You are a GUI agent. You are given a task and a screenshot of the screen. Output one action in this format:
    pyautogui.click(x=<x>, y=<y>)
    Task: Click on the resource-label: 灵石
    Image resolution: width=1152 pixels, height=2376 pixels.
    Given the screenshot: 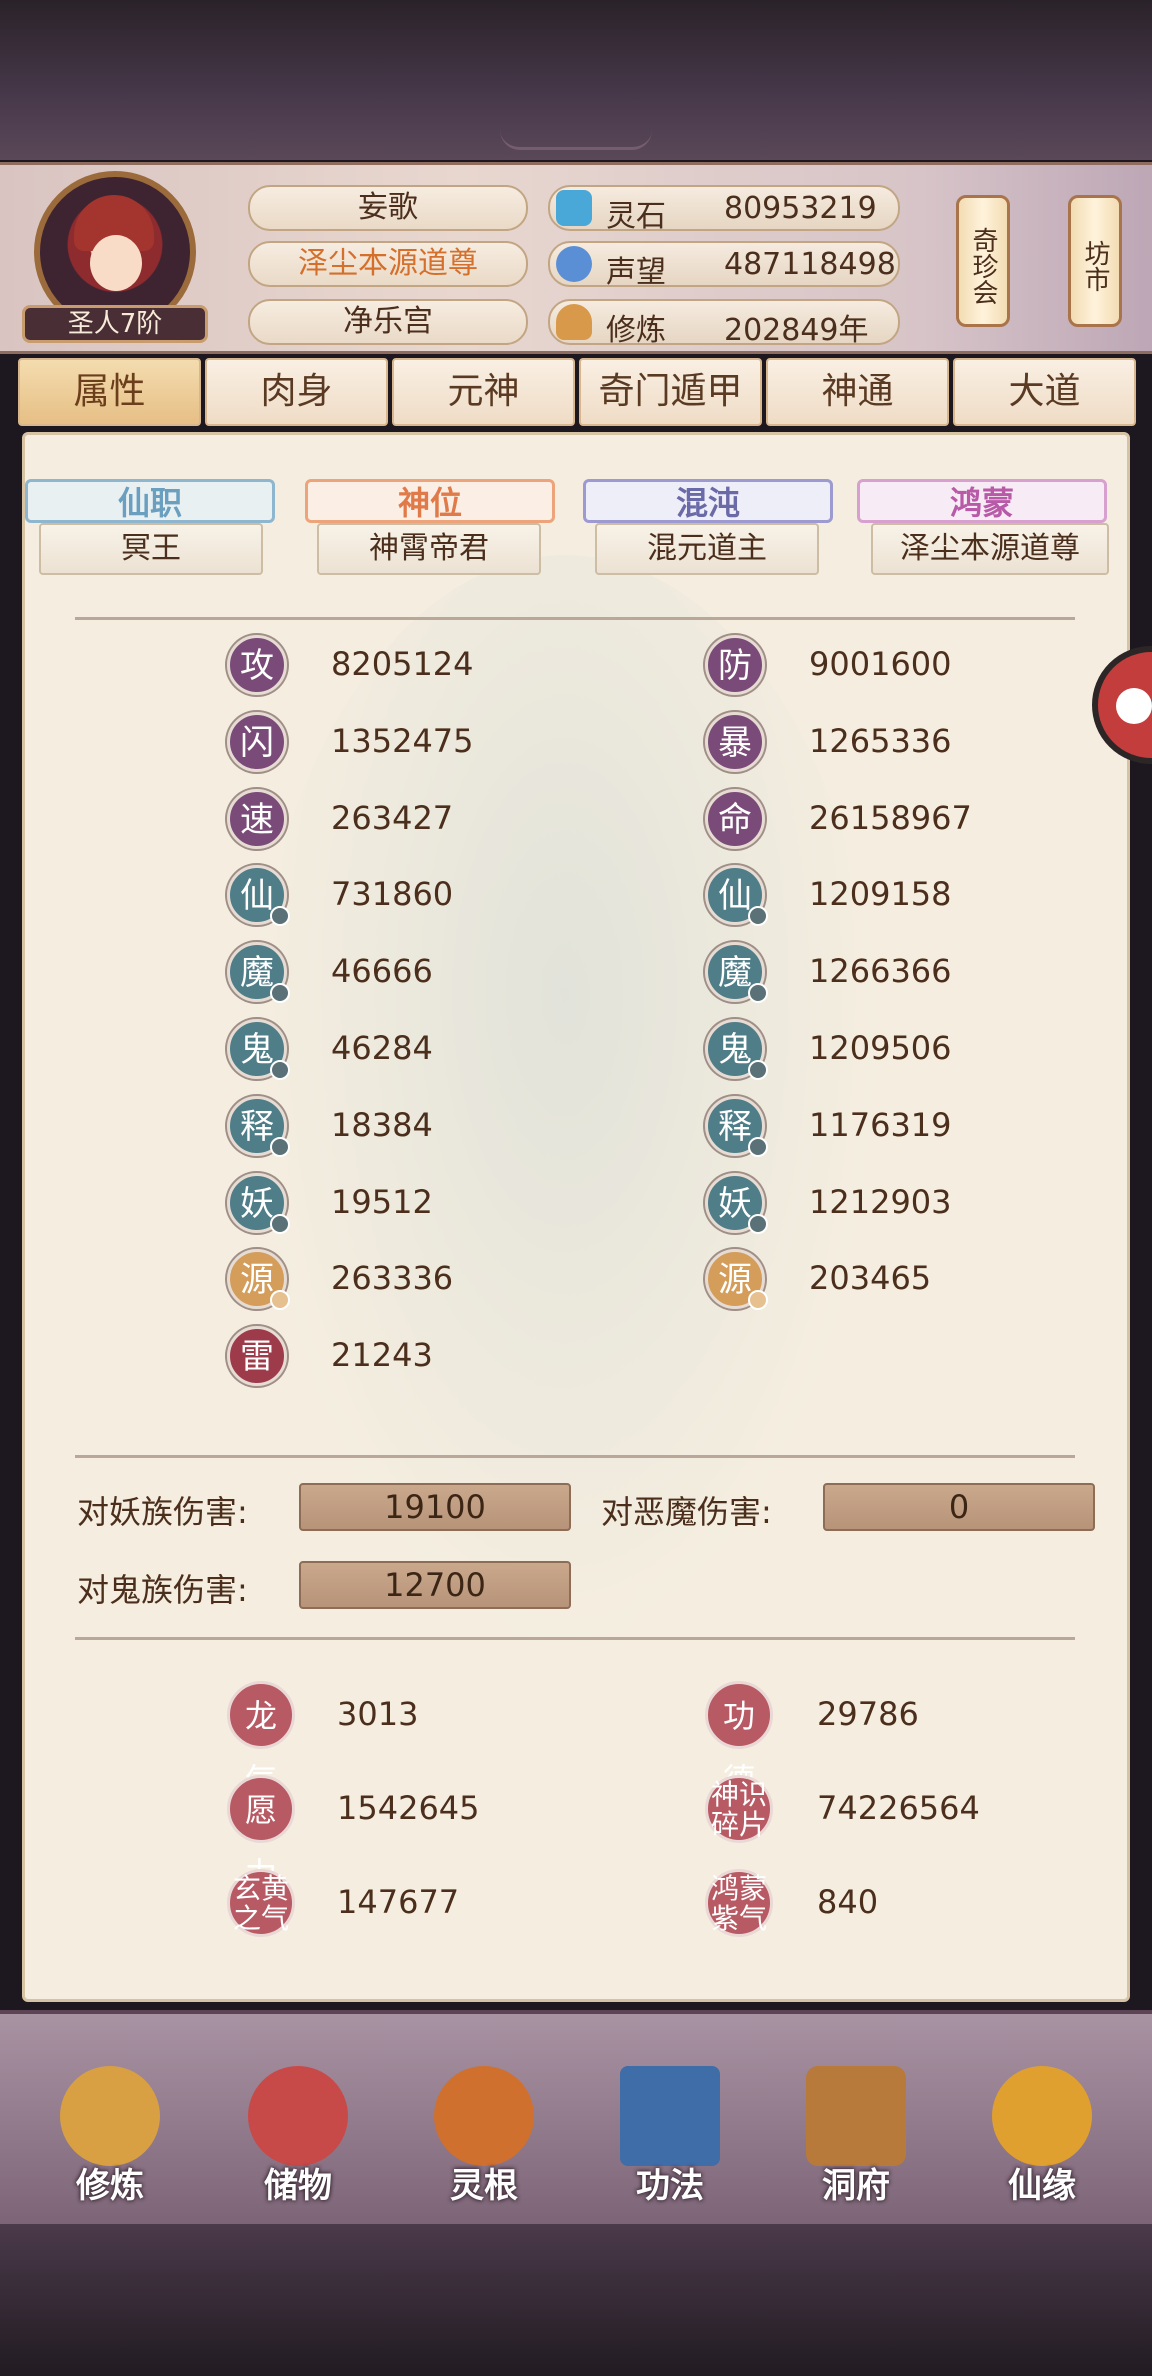 What is the action you would take?
    pyautogui.click(x=636, y=216)
    